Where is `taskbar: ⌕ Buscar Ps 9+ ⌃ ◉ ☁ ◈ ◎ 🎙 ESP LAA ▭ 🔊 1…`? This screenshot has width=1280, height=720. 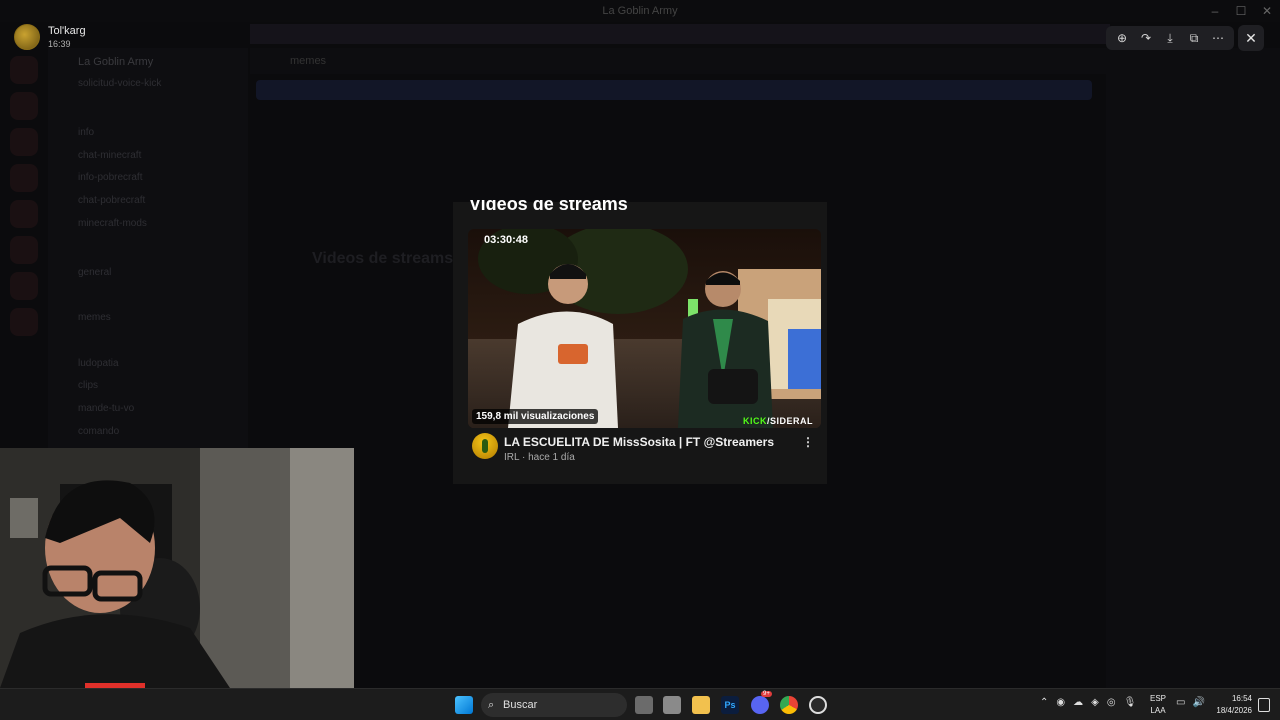 taskbar: ⌕ Buscar Ps 9+ ⌃ ◉ ☁ ◈ ◎ 🎙 ESP LAA ▭ 🔊 1… is located at coordinates (640, 704).